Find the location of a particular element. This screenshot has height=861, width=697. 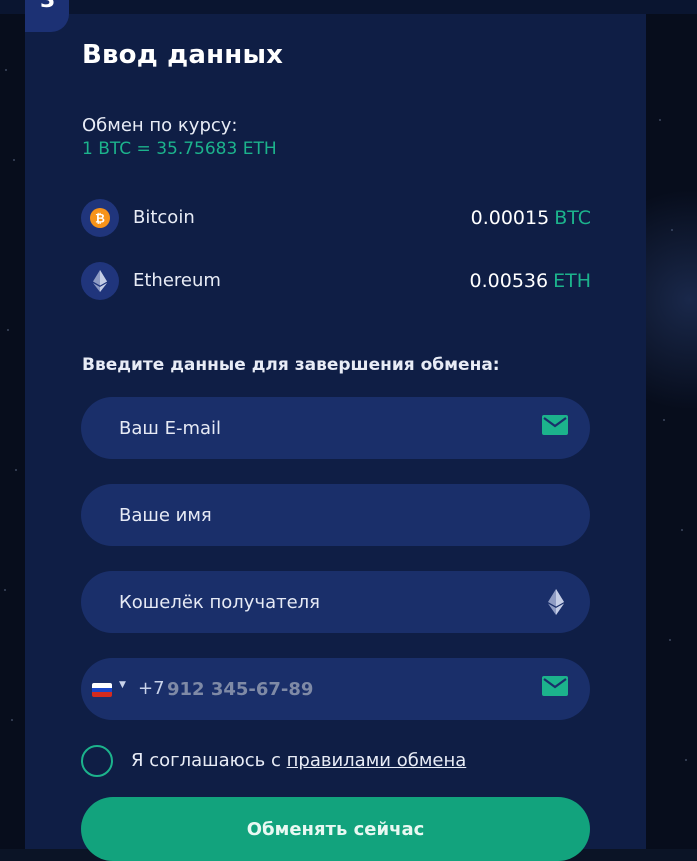

agree-text: Я соглашаюсь с is located at coordinates (209, 760).